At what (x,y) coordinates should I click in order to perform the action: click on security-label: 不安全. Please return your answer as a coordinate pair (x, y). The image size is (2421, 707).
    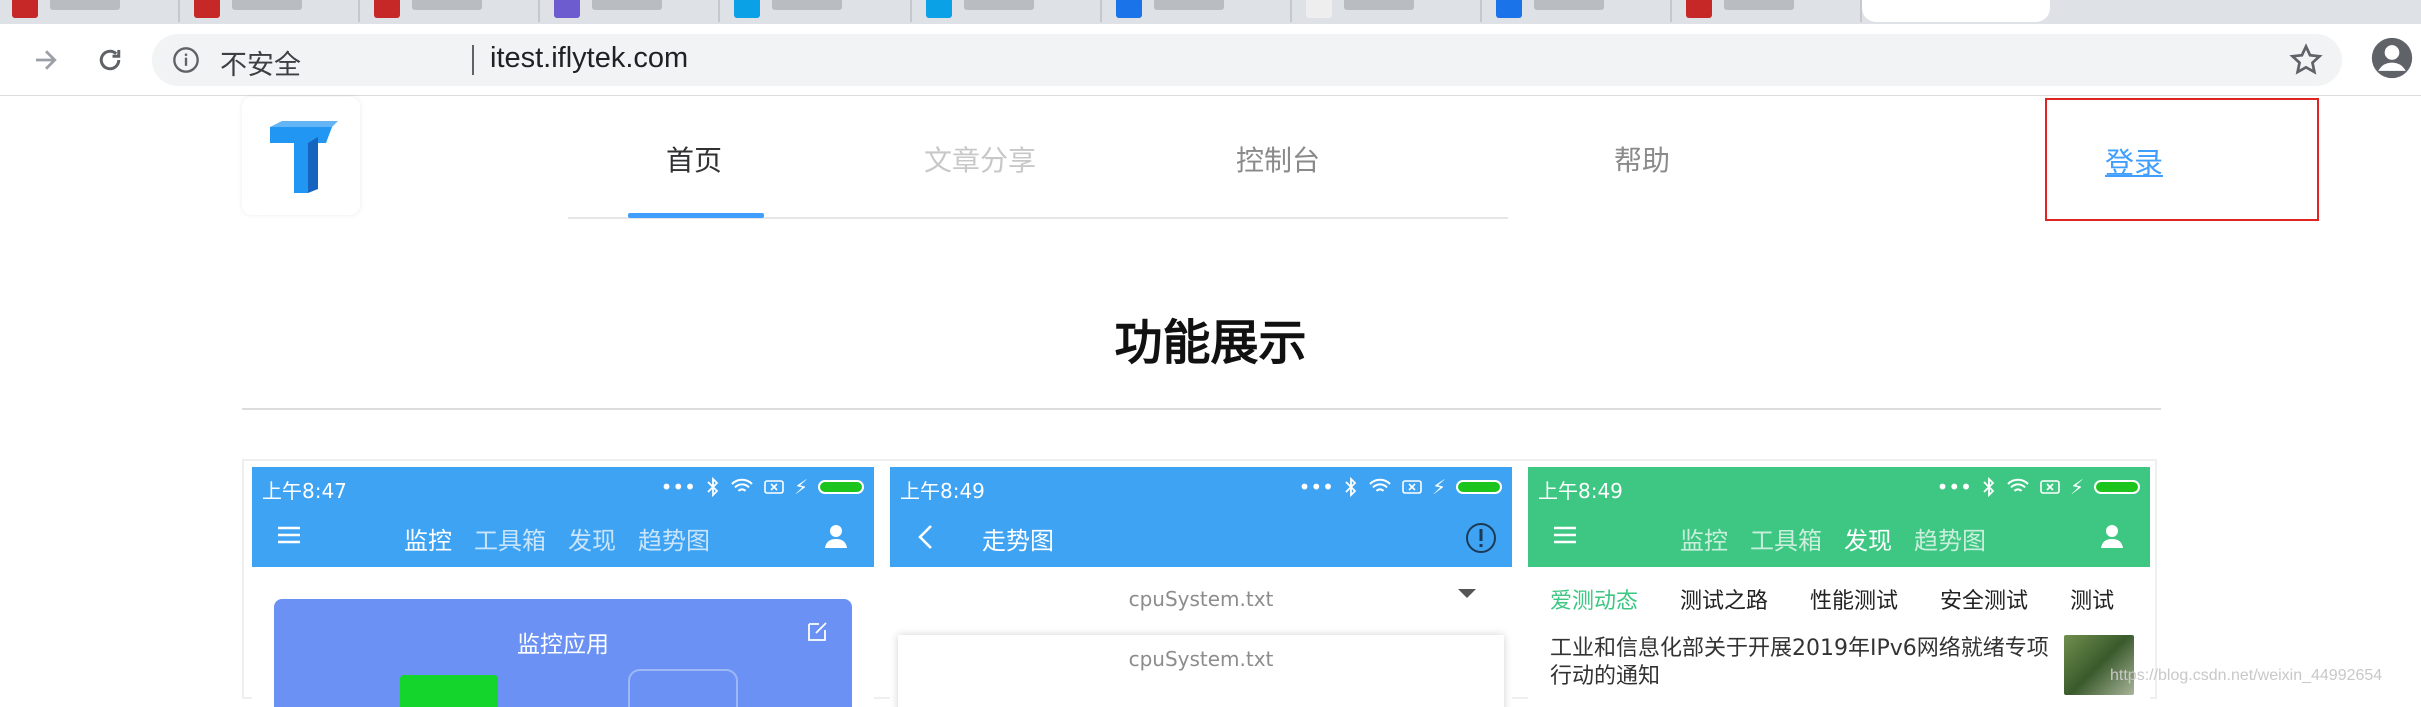
    Looking at the image, I should click on (260, 62).